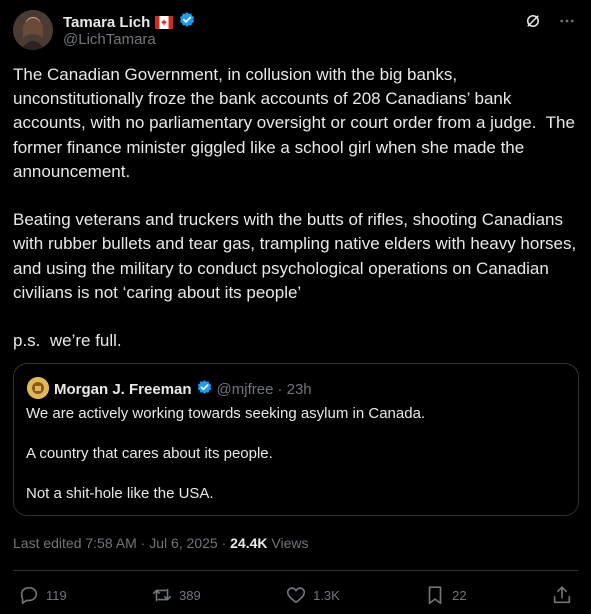  Describe the element at coordinates (176, 595) in the screenshot. I see `repost-button: 389` at that location.